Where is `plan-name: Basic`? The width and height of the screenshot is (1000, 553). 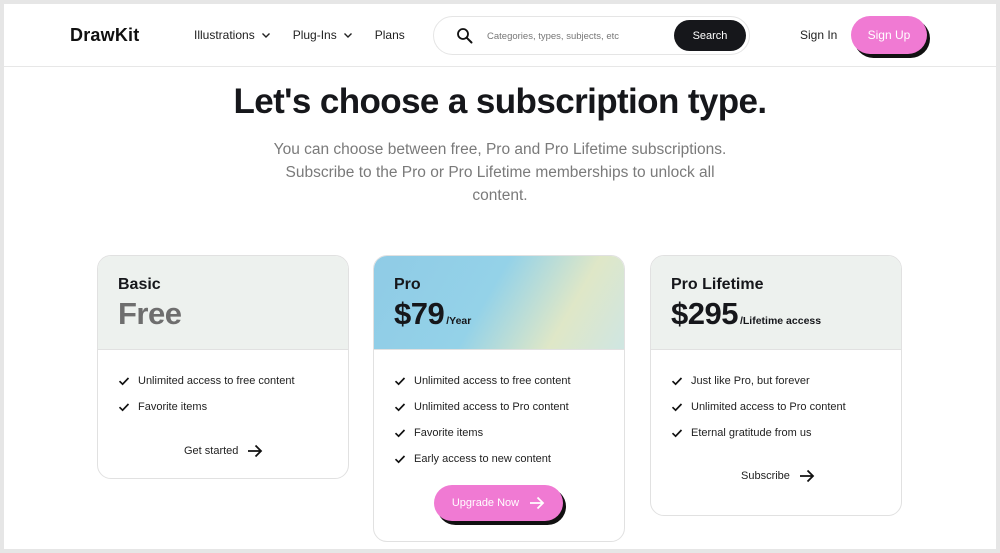 plan-name: Basic is located at coordinates (139, 284).